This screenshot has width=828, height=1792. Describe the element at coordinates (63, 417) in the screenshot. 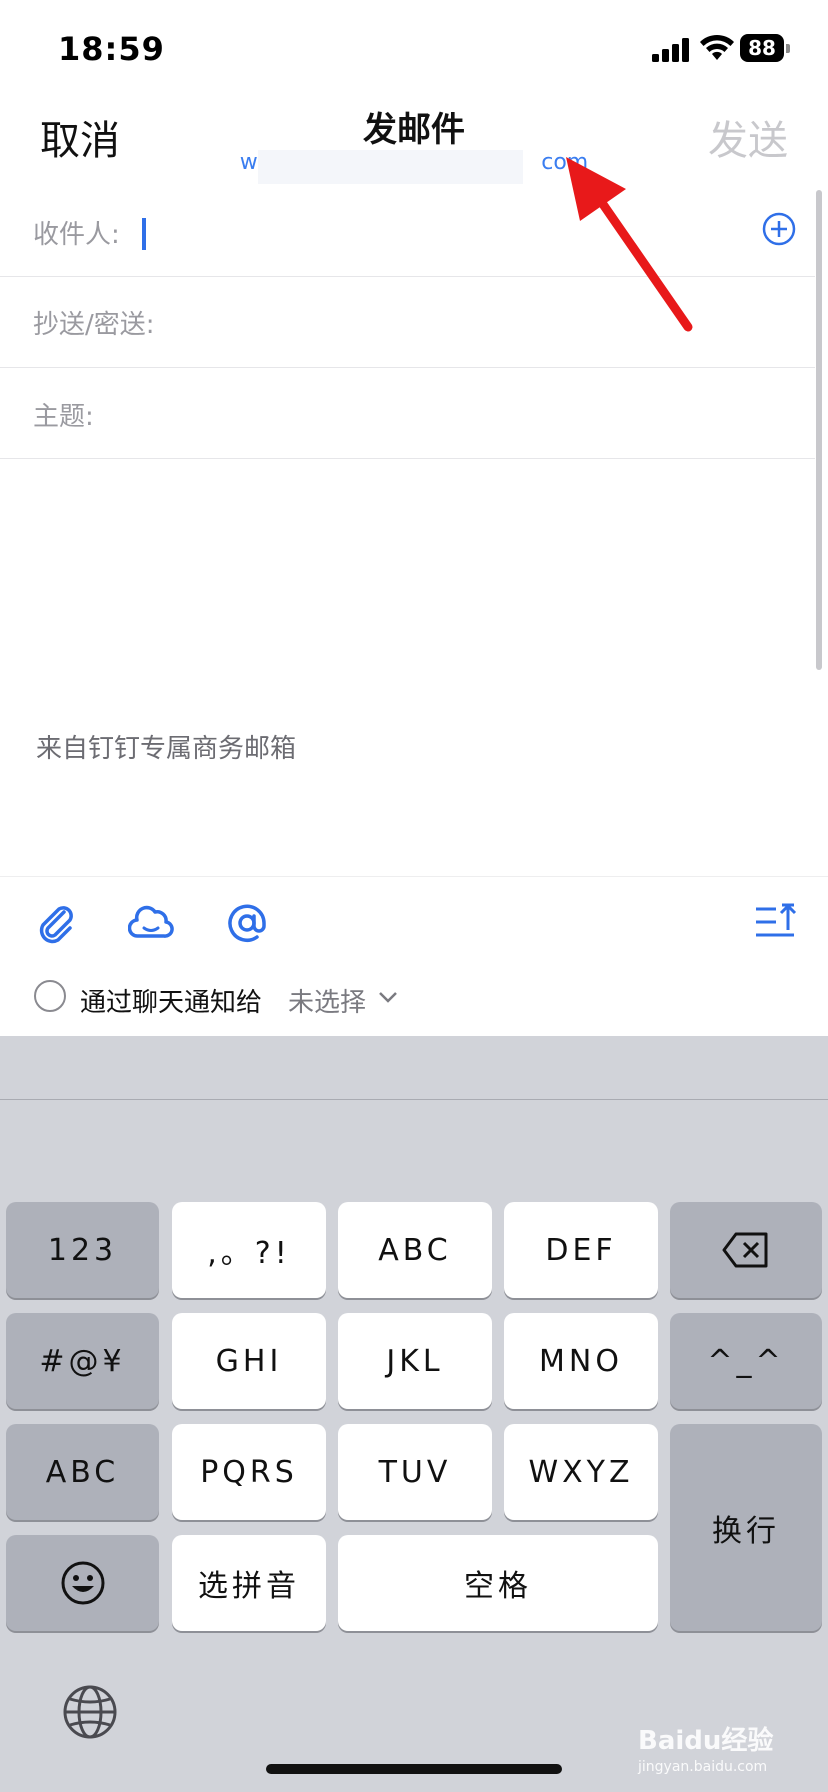

I see `subject-label: 主题:` at that location.